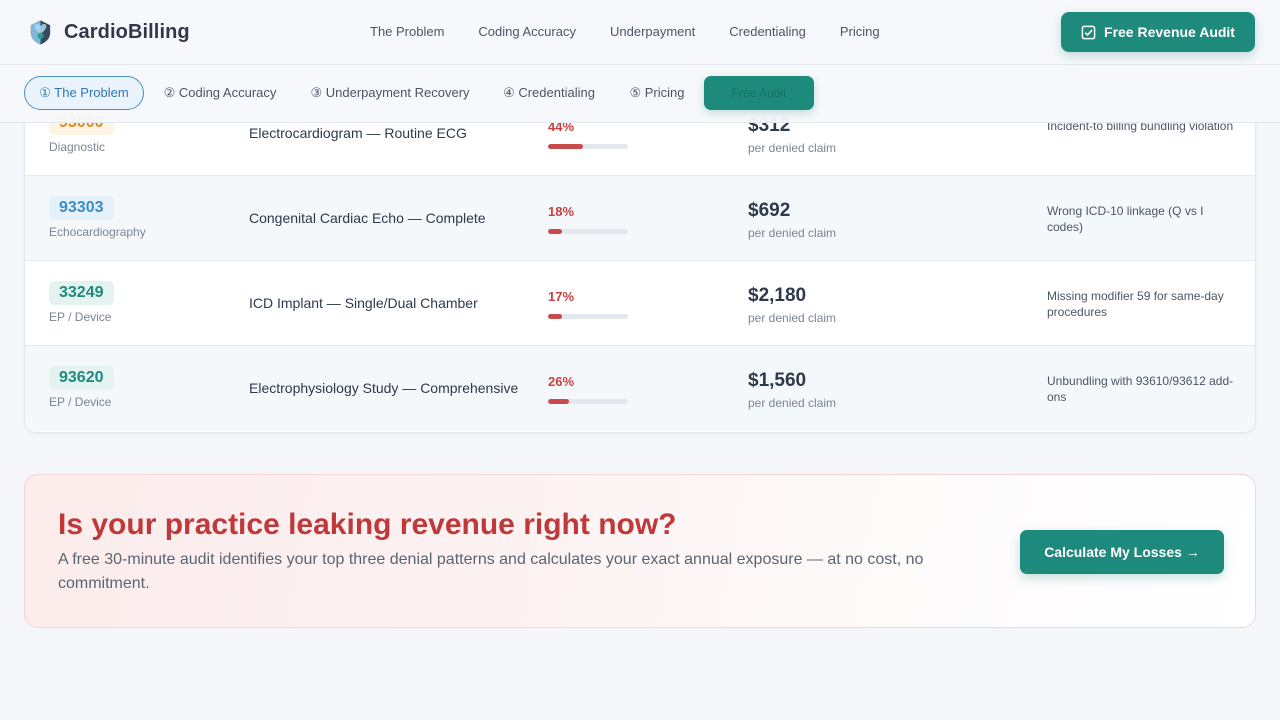 The width and height of the screenshot is (1280, 720). I want to click on nav-pricing: Pricing, so click(860, 31).